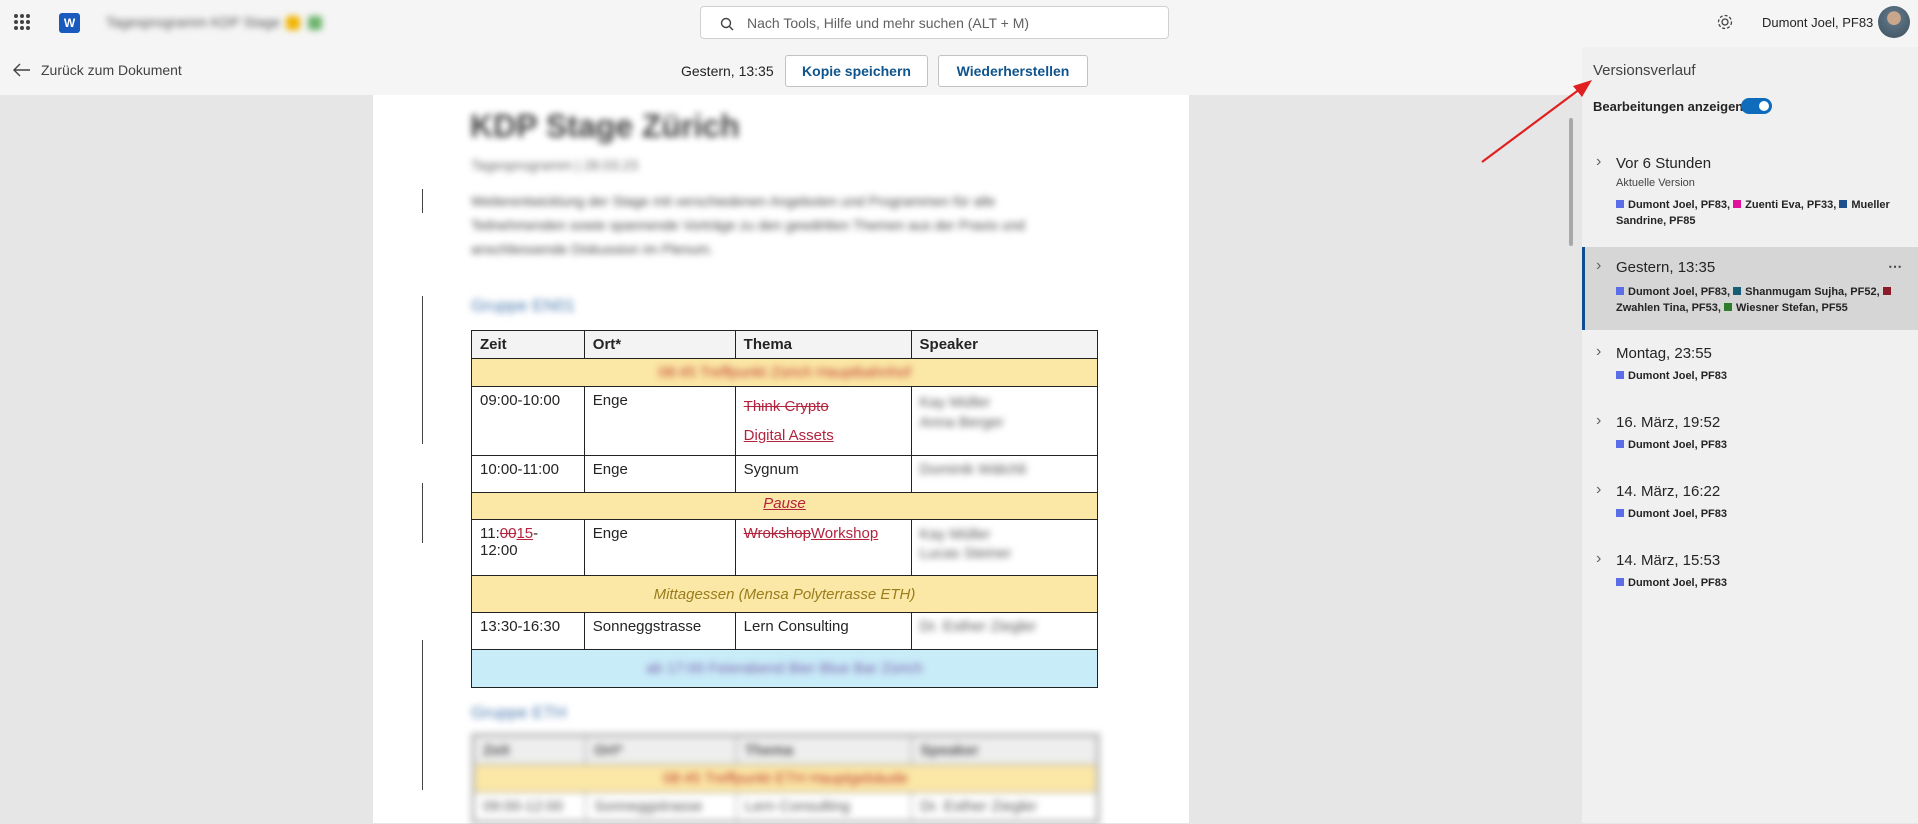 Image resolution: width=1918 pixels, height=824 pixels. Describe the element at coordinates (1668, 491) in the screenshot. I see `version-time: 14. März, 16:22` at that location.